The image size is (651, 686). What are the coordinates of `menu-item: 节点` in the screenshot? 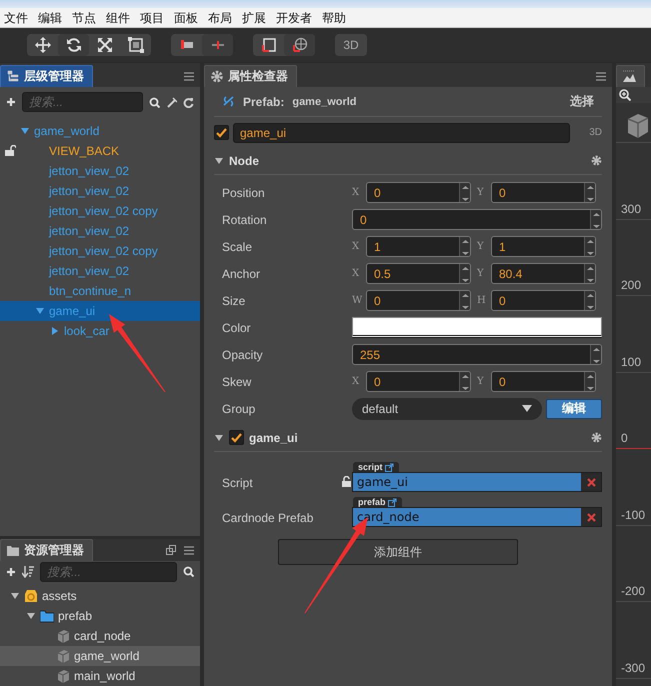 It's located at (85, 17).